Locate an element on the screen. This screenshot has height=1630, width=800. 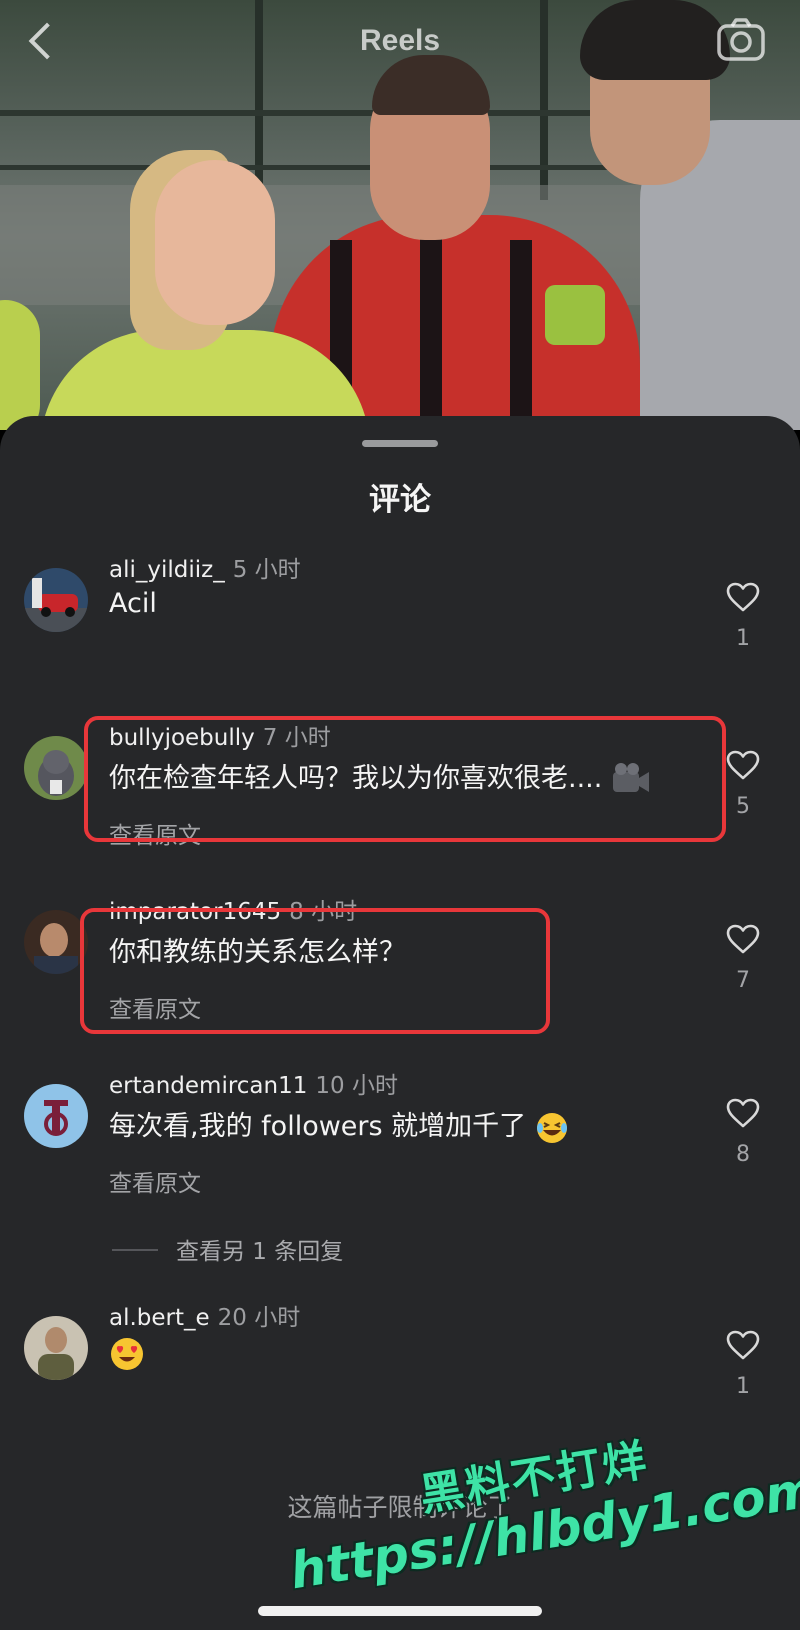
like-count: 5 is located at coordinates (743, 806).